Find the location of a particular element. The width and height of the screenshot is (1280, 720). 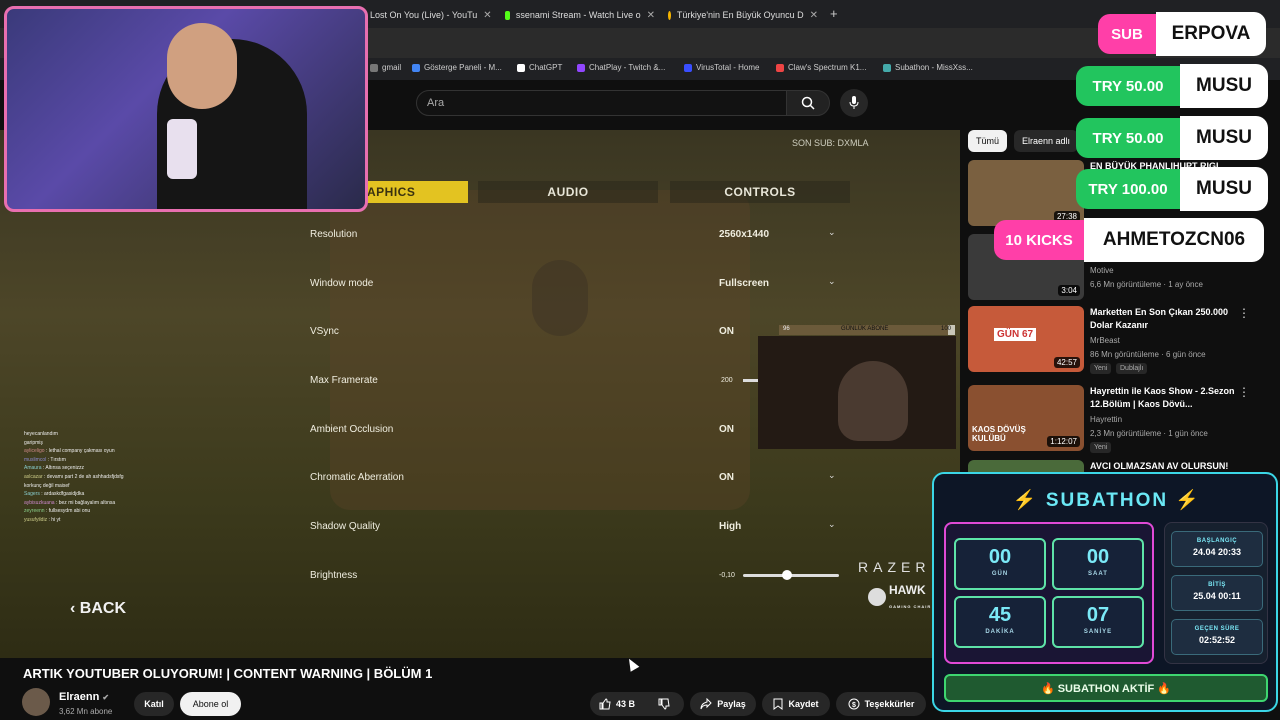

chevron-left-icon: ‹ is located at coordinates (75, 608).